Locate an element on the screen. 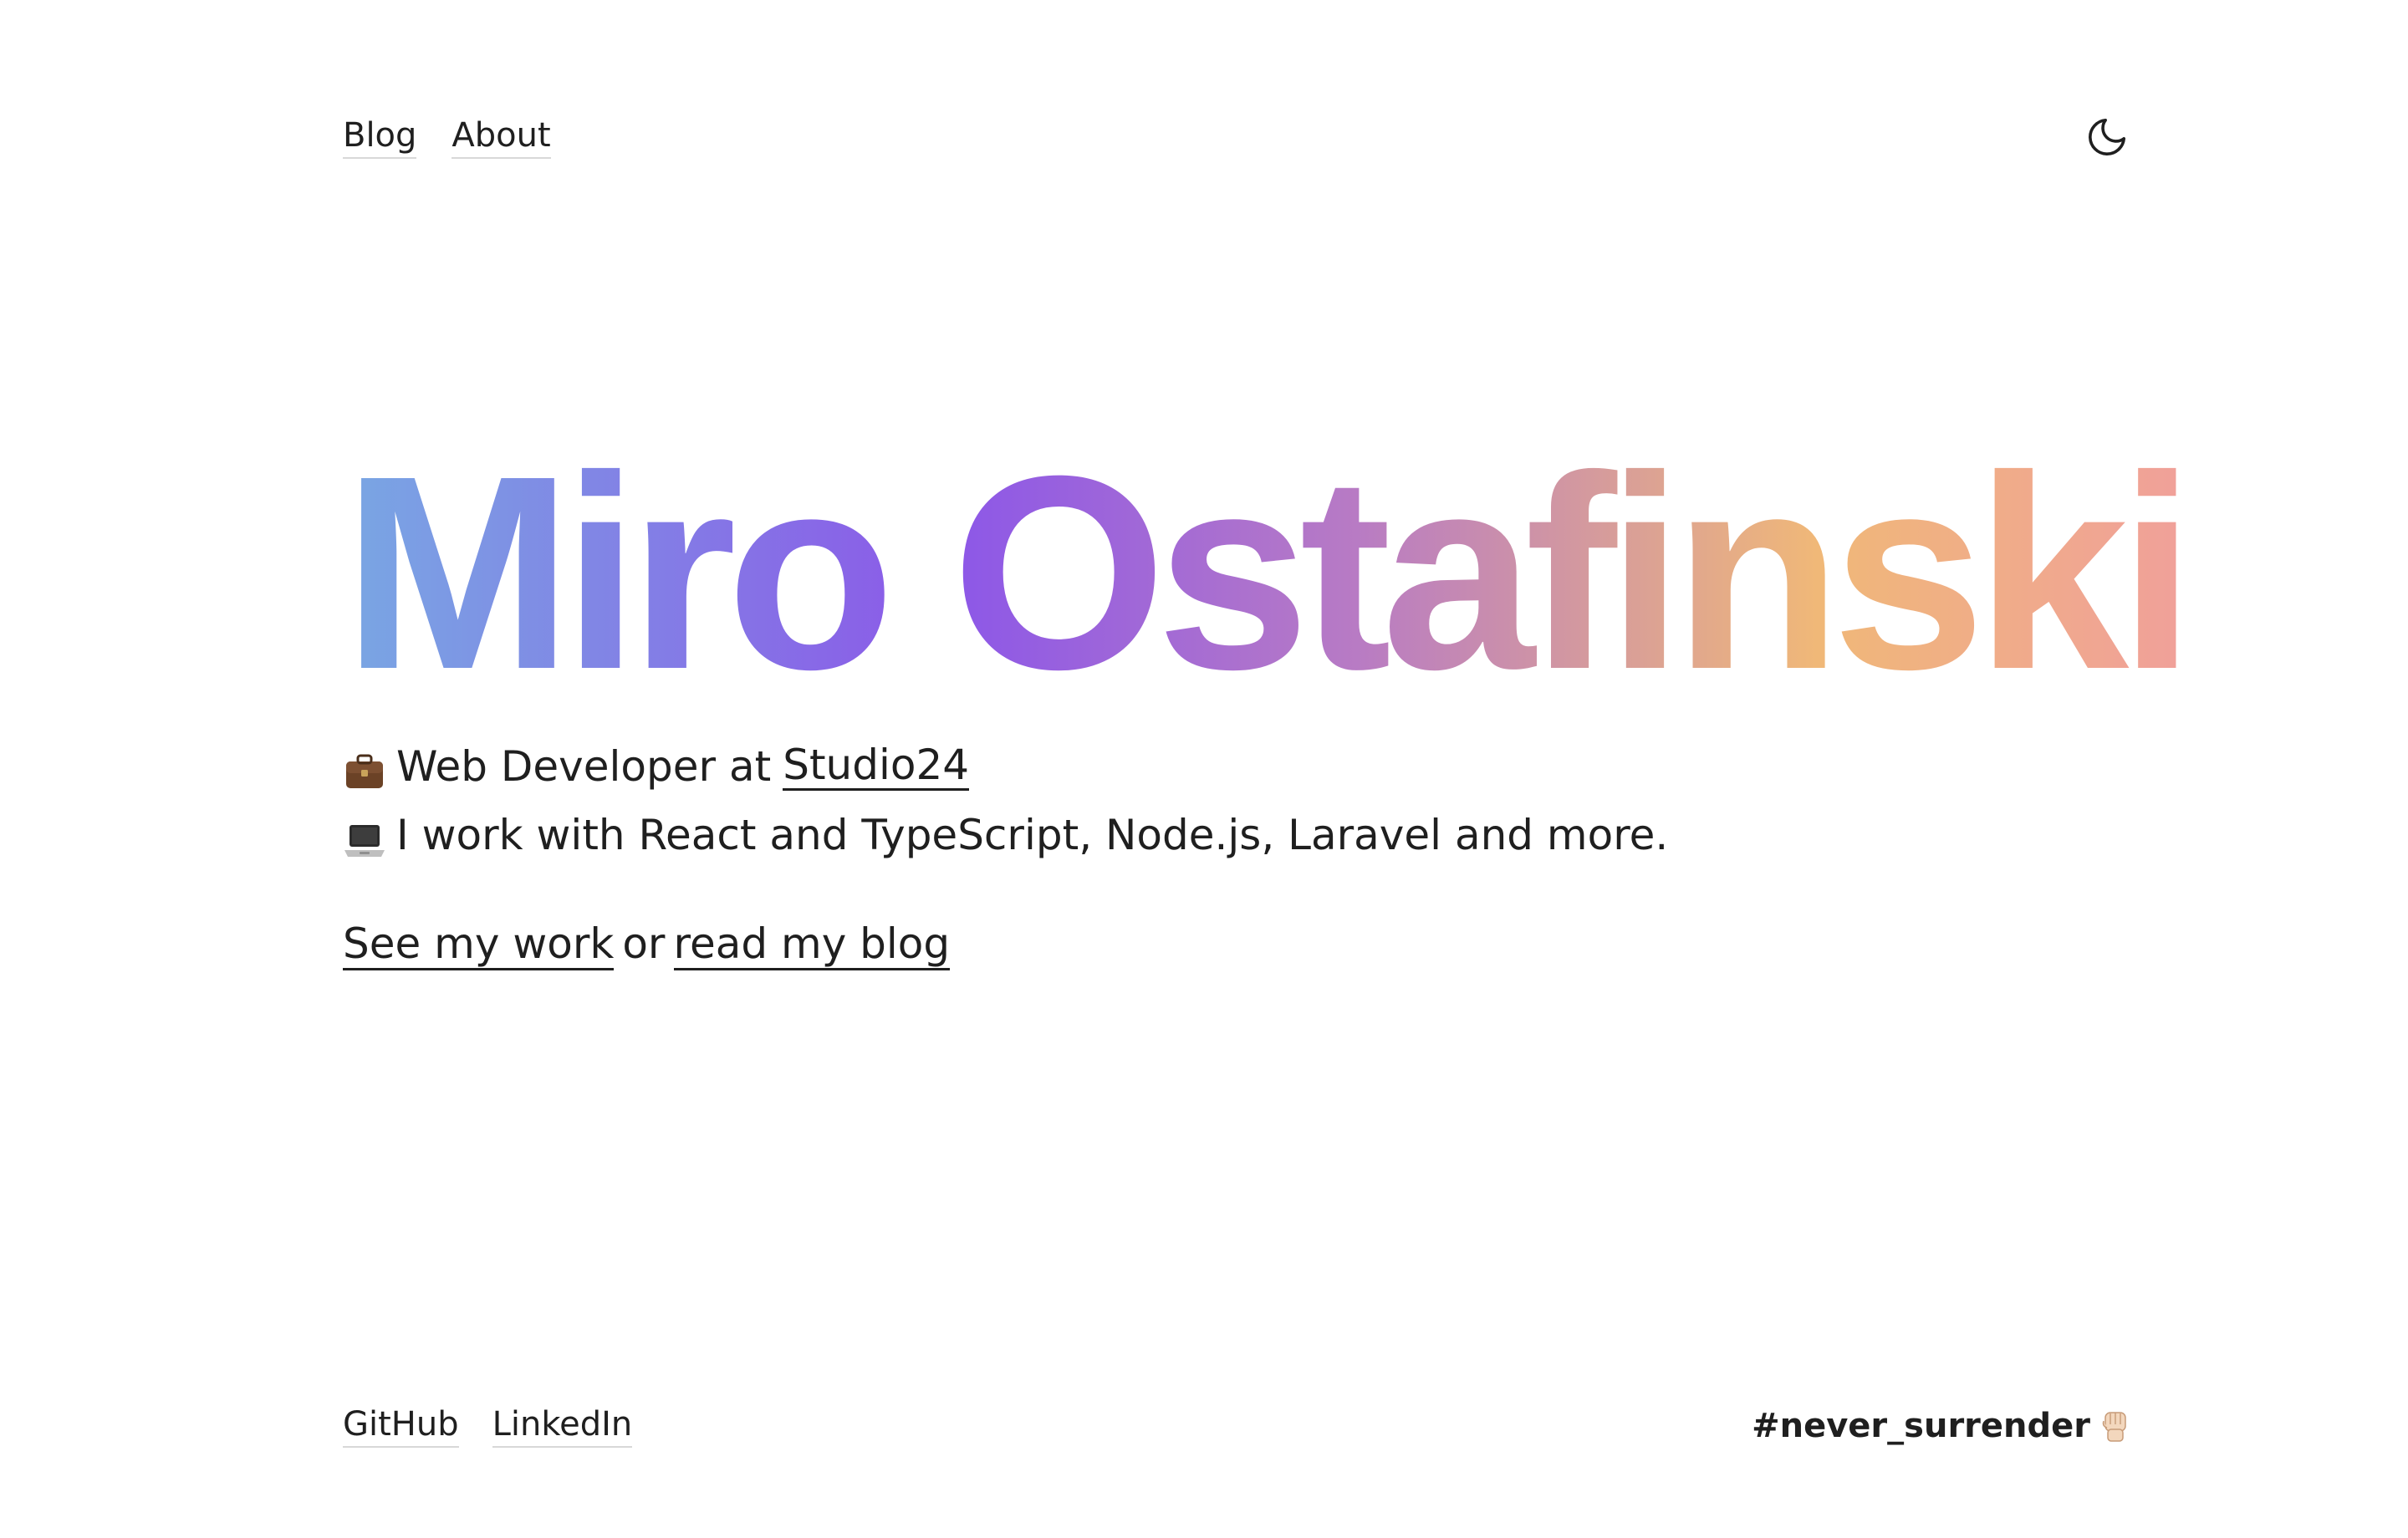 This screenshot has width=2408, height=1538. social-links: GitHub LinkedIn is located at coordinates (488, 1426).